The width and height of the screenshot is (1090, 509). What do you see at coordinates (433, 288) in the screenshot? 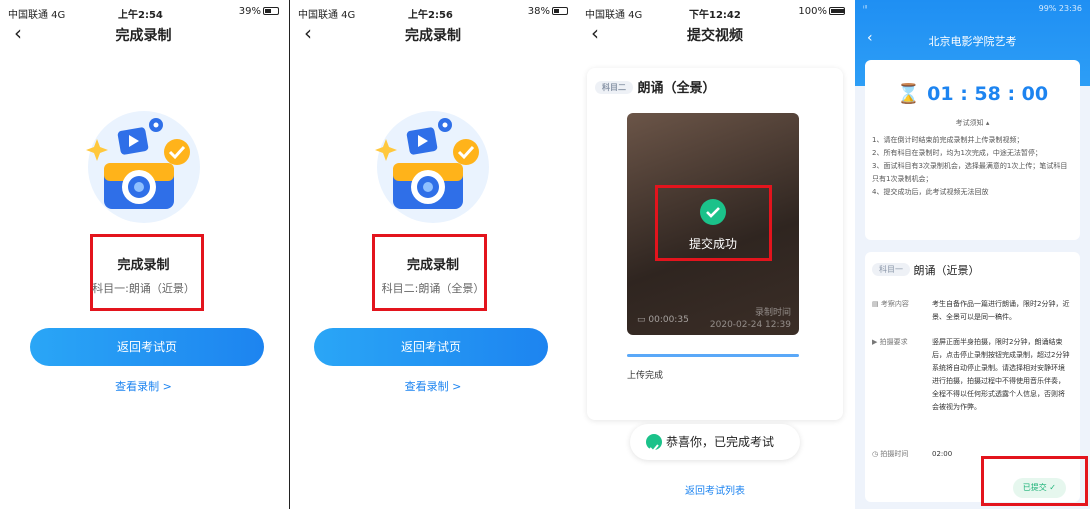
I see `subject-label: 科目二:朗诵（全景）` at bounding box center [433, 288].